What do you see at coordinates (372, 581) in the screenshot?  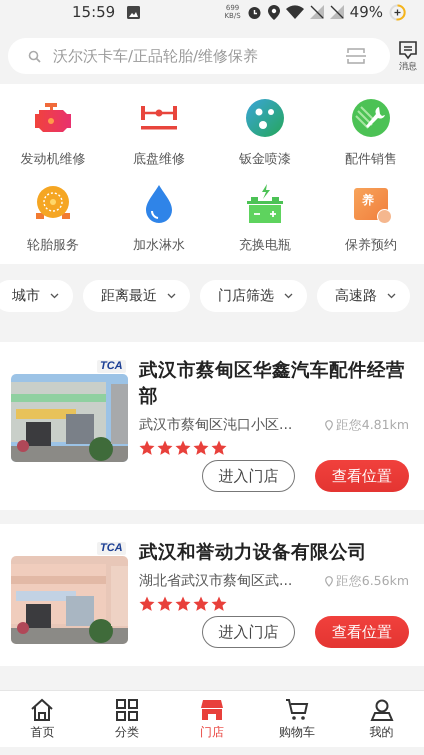 I see `store-distance: 距您6.56km` at bounding box center [372, 581].